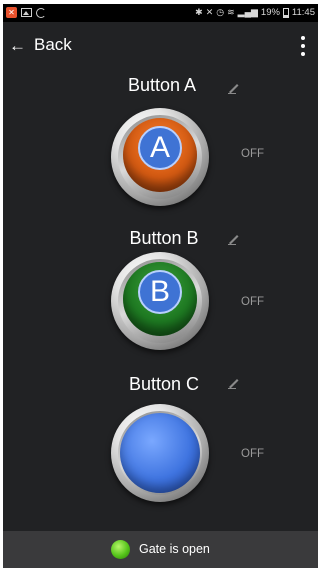 The width and height of the screenshot is (321, 572). Describe the element at coordinates (160, 148) in the screenshot. I see `button-a-letter: A` at that location.